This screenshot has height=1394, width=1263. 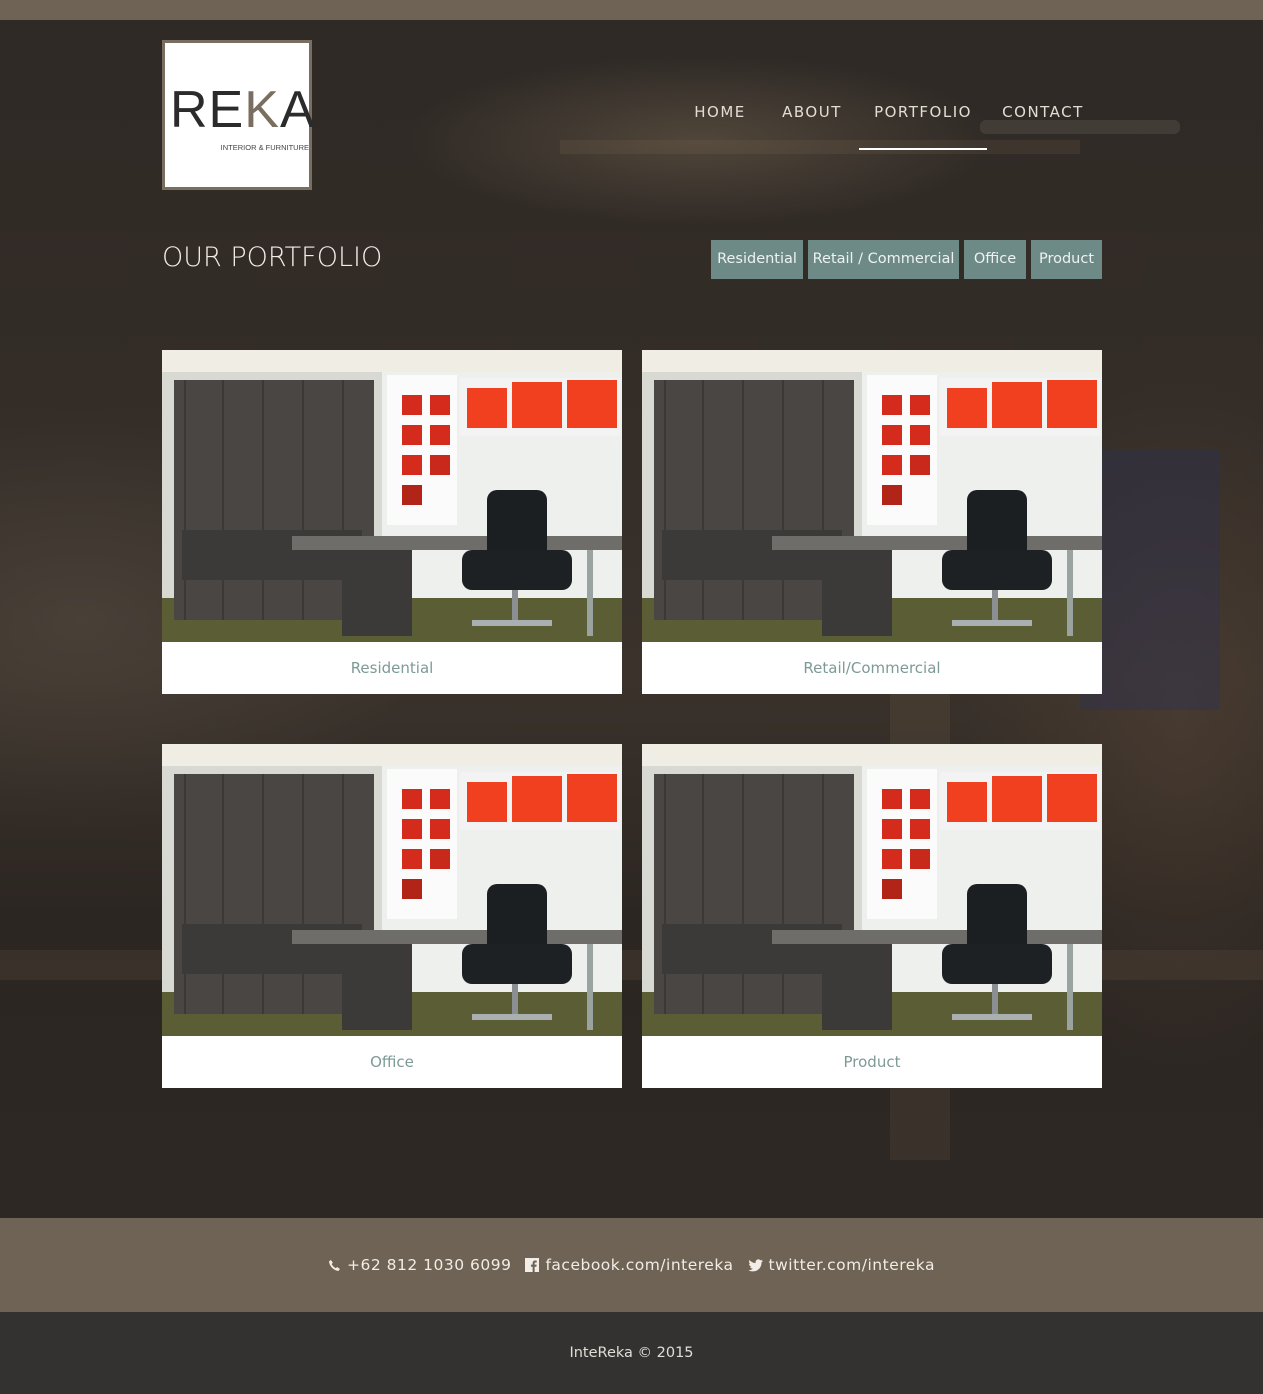 What do you see at coordinates (639, 1265) in the screenshot?
I see `facebook-url: facebook.com/intereka` at bounding box center [639, 1265].